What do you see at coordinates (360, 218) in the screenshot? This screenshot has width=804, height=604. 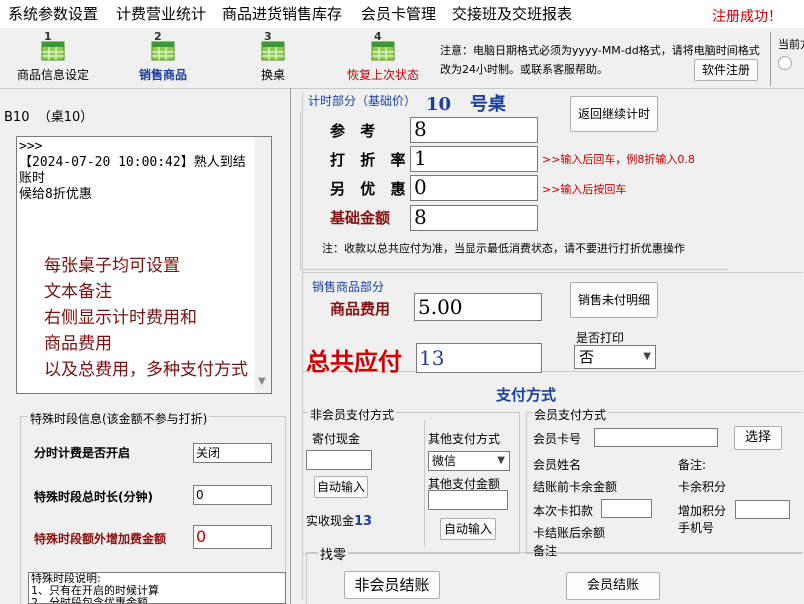 I see `base-amount-label: 基础金额` at bounding box center [360, 218].